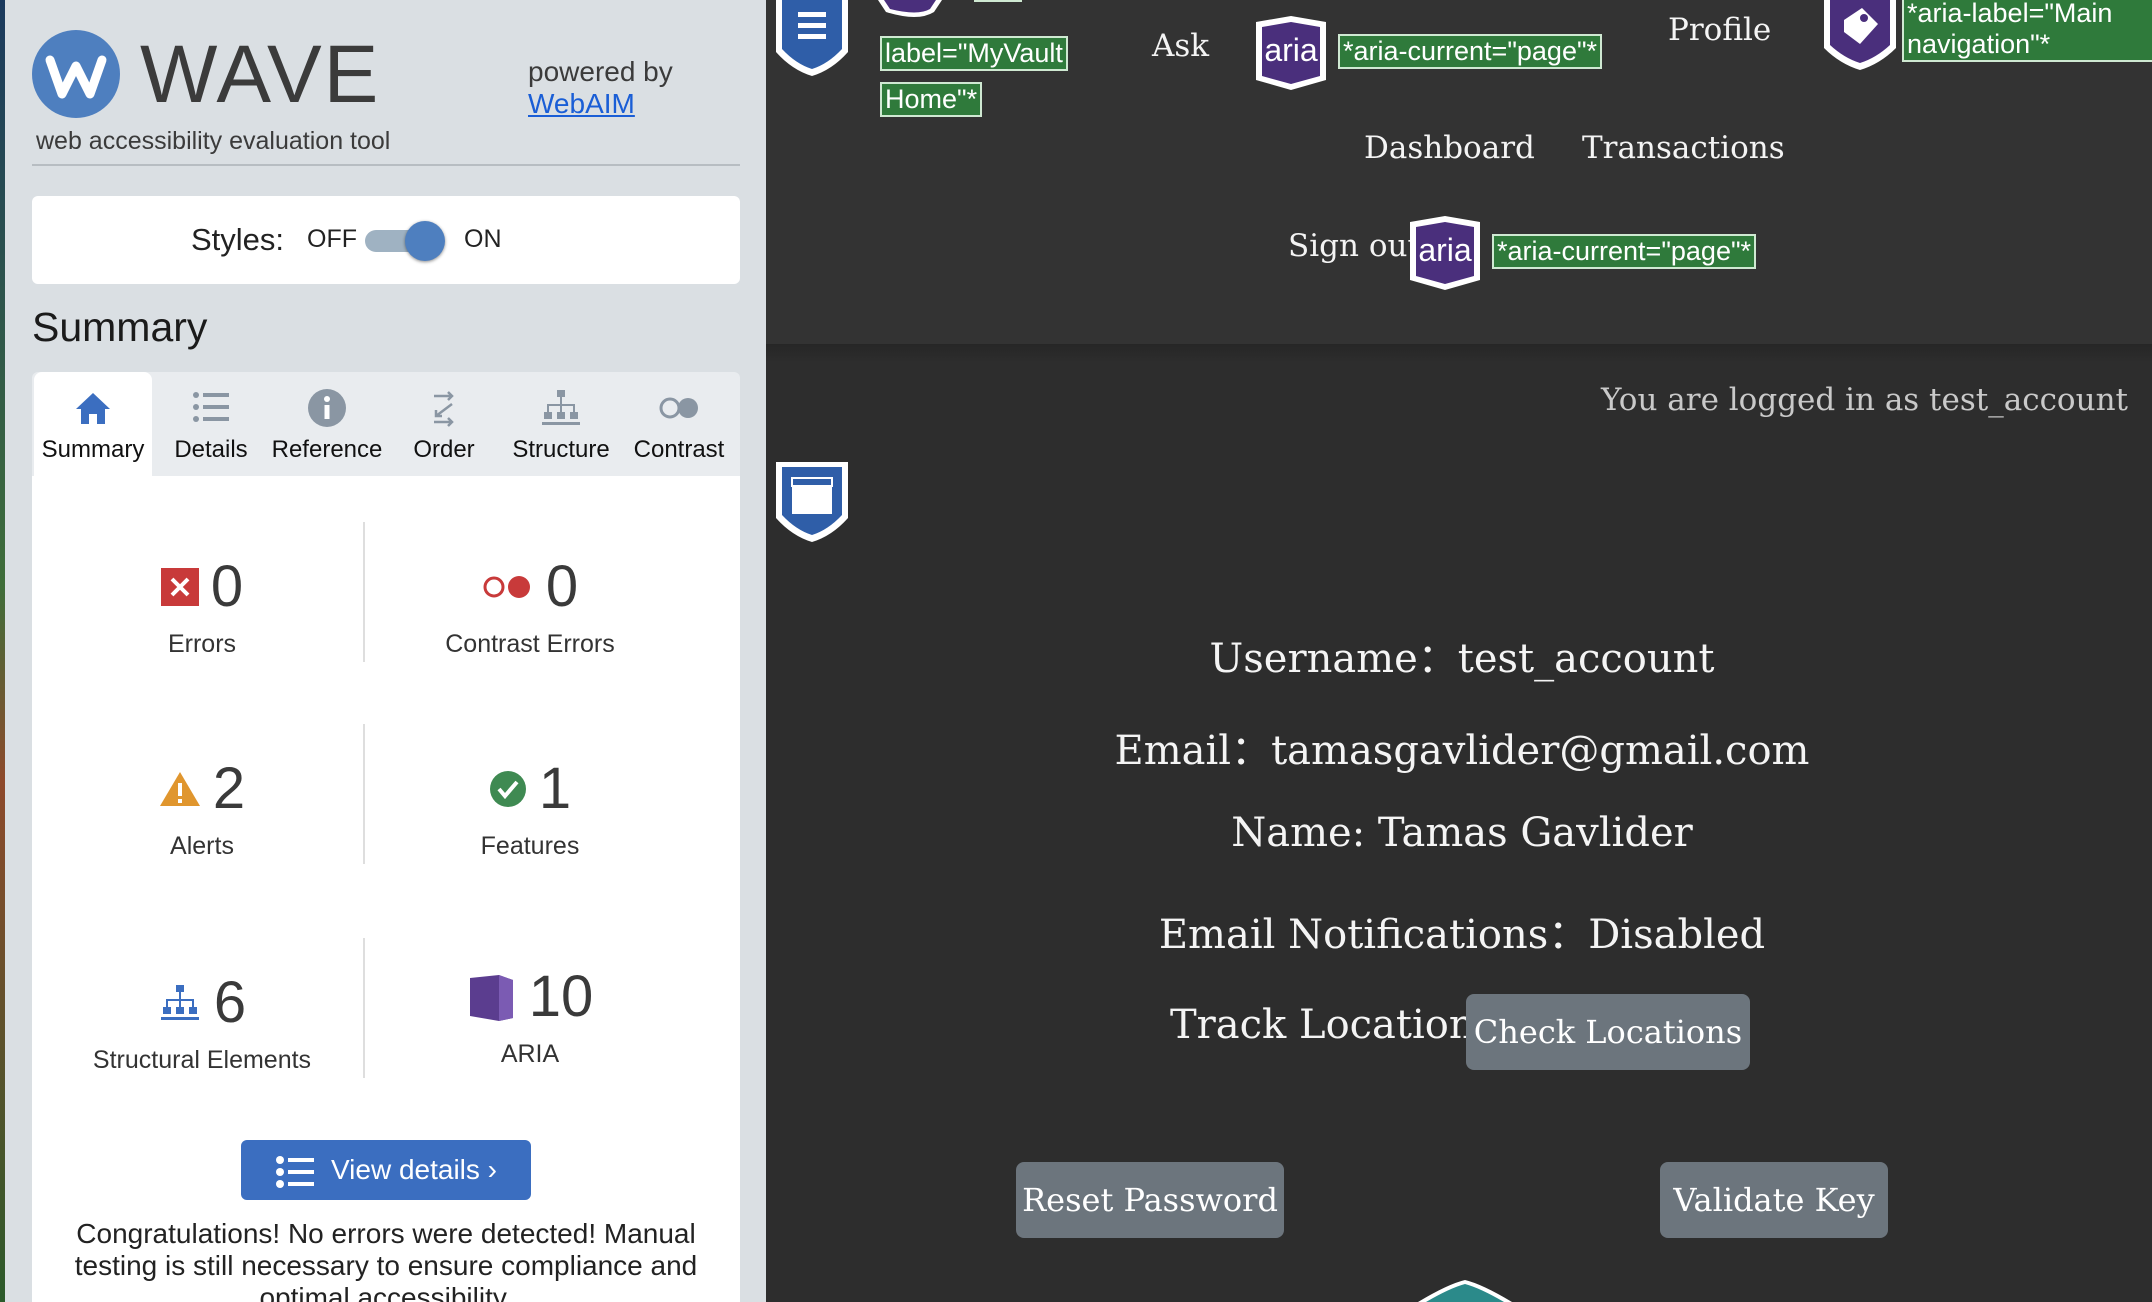 This screenshot has width=2152, height=1302. I want to click on check-locations-button: Check Locations, so click(1608, 1032).